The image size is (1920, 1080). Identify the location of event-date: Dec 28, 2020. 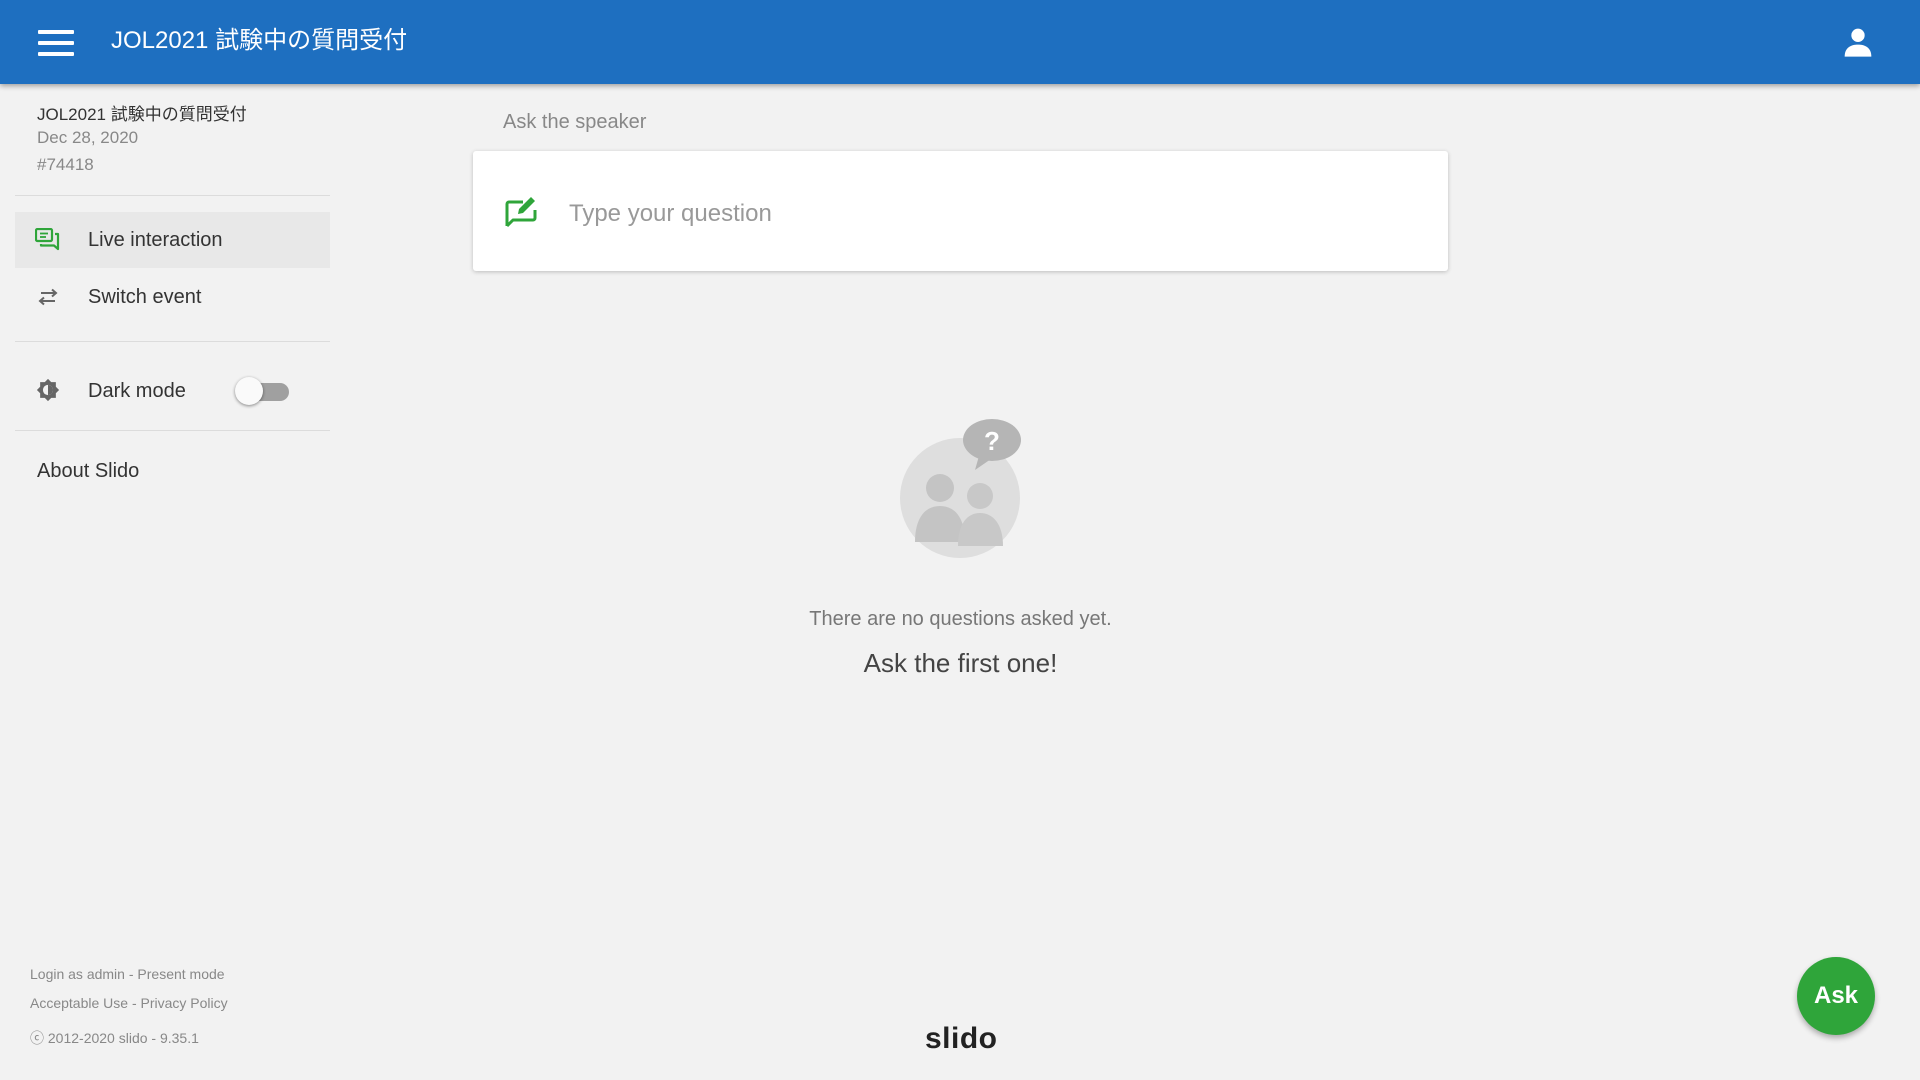
(88, 137).